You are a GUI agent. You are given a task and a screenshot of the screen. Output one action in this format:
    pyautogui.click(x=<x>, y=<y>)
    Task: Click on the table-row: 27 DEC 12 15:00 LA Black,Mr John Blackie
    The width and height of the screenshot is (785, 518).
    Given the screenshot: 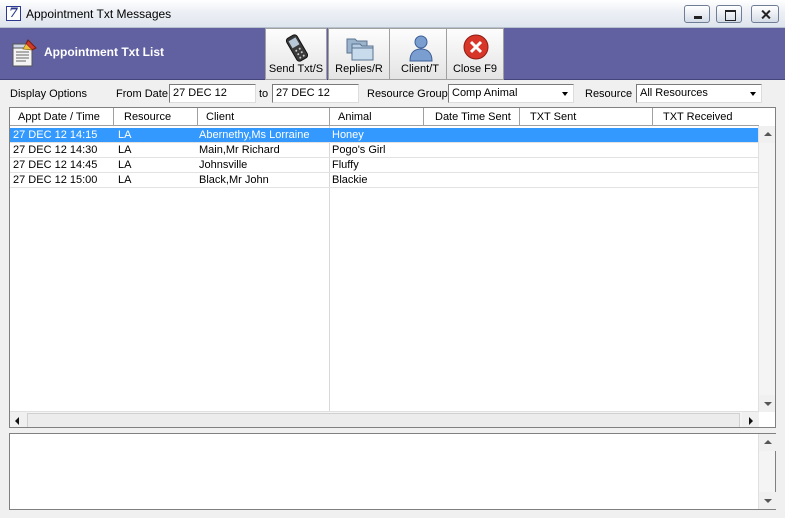 What is the action you would take?
    pyautogui.click(x=384, y=180)
    